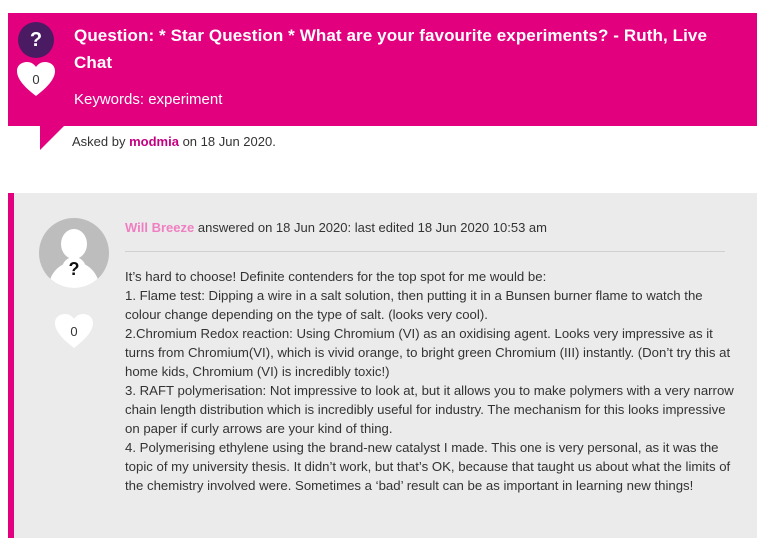  I want to click on question-like-button: 0, so click(36, 80).